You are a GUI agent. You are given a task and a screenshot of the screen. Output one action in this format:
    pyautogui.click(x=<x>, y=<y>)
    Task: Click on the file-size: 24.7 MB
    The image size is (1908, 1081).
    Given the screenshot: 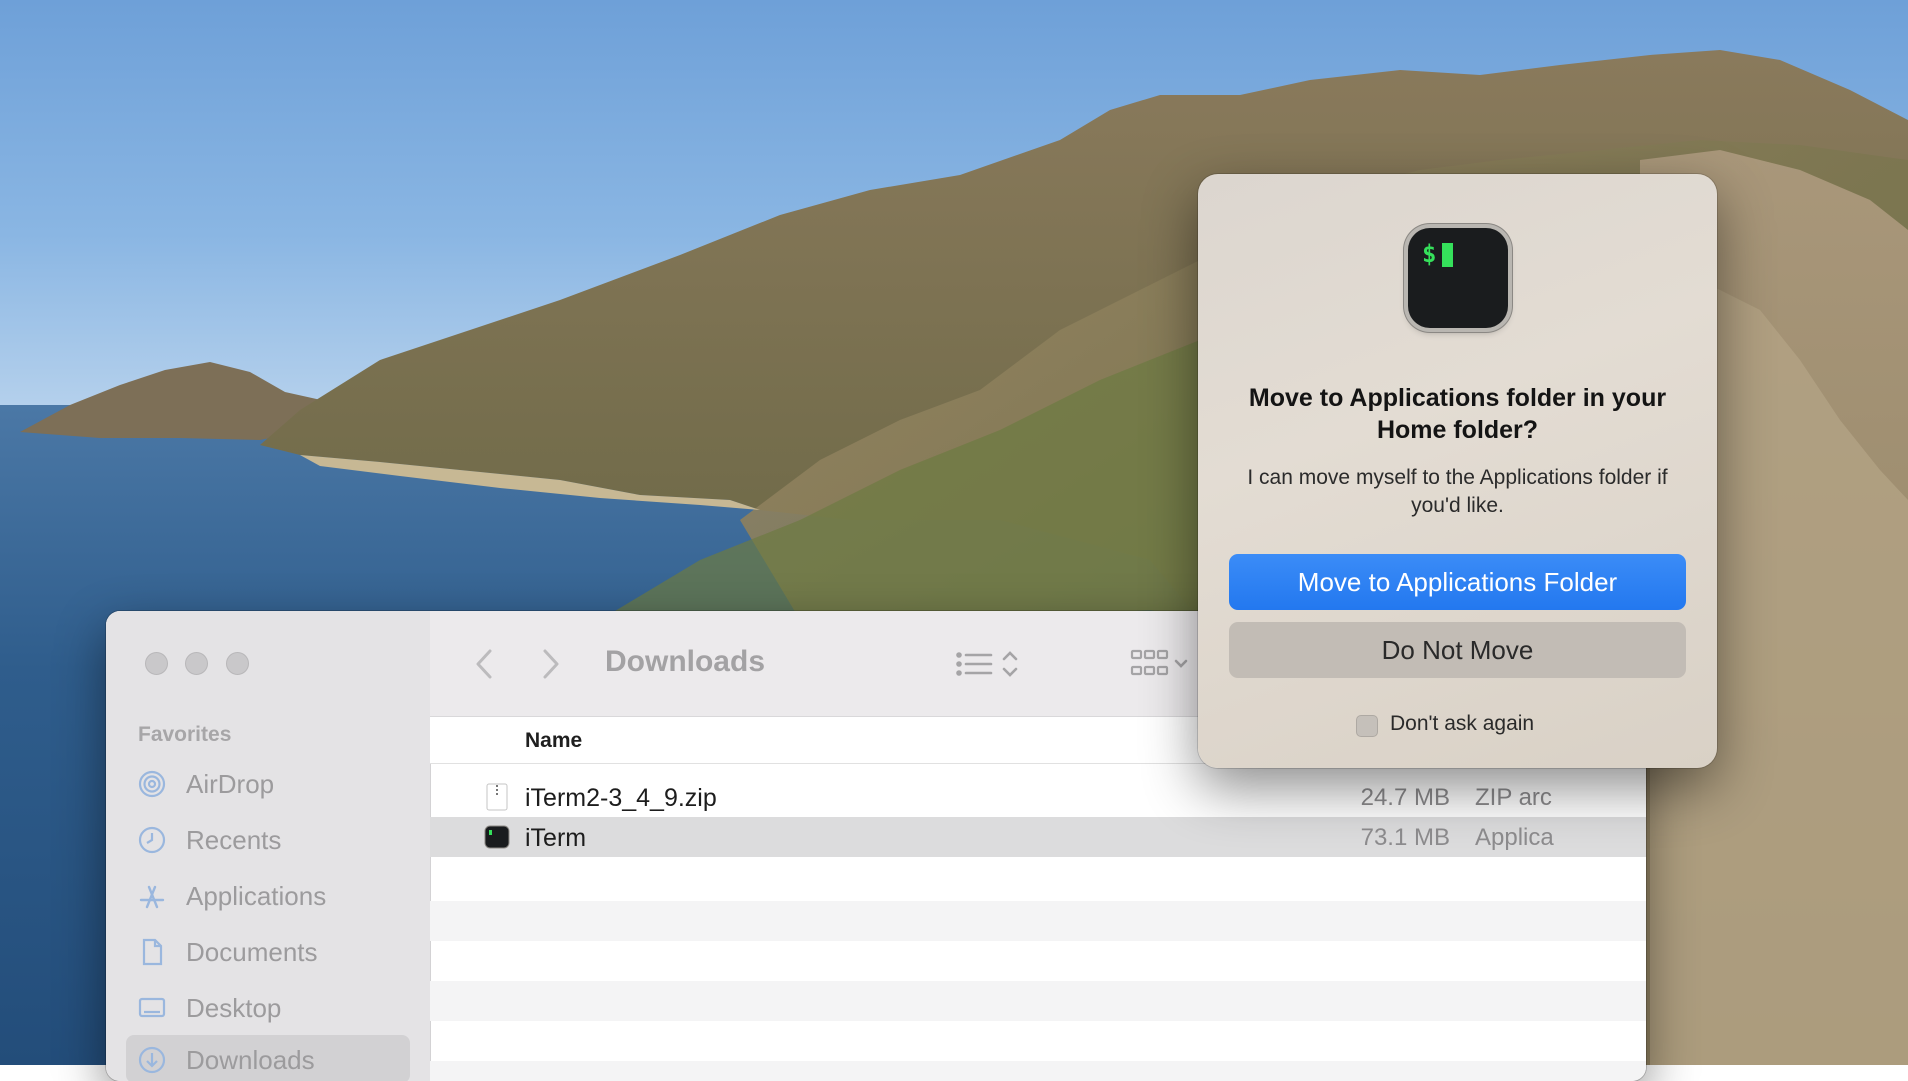 What is the action you would take?
    pyautogui.click(x=1405, y=797)
    